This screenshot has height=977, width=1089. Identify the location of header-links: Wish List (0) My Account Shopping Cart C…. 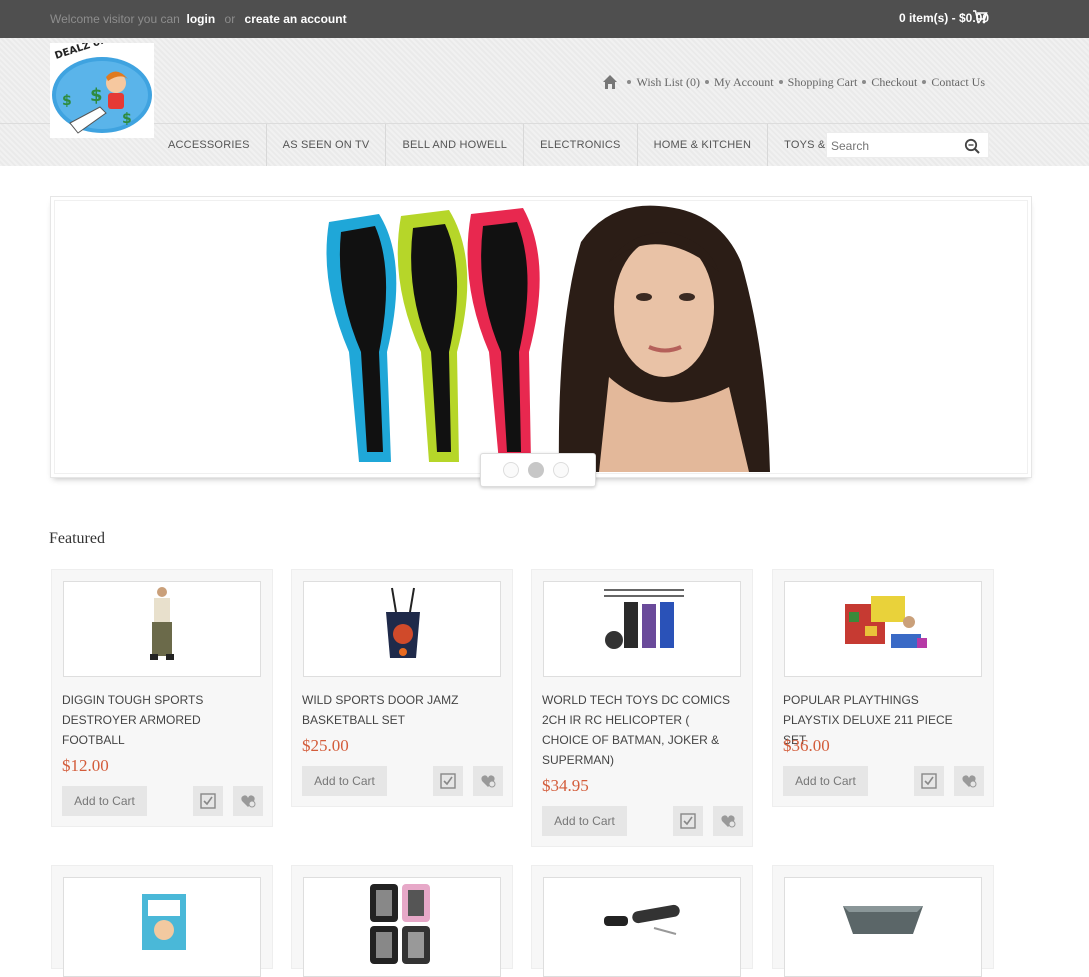
(793, 82).